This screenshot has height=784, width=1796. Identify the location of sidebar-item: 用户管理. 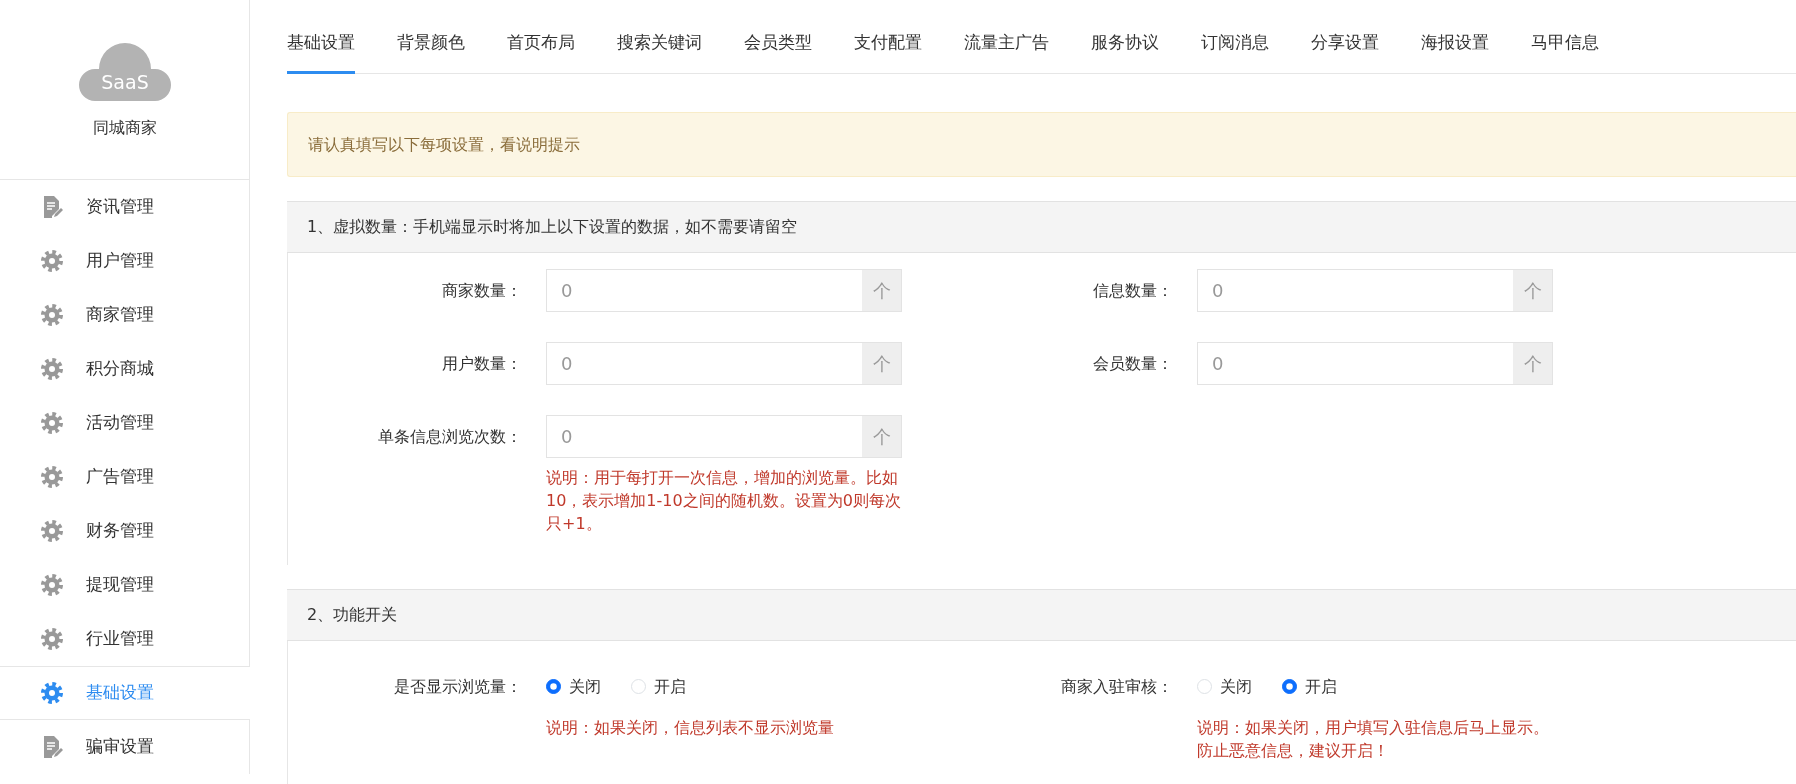
(125, 261).